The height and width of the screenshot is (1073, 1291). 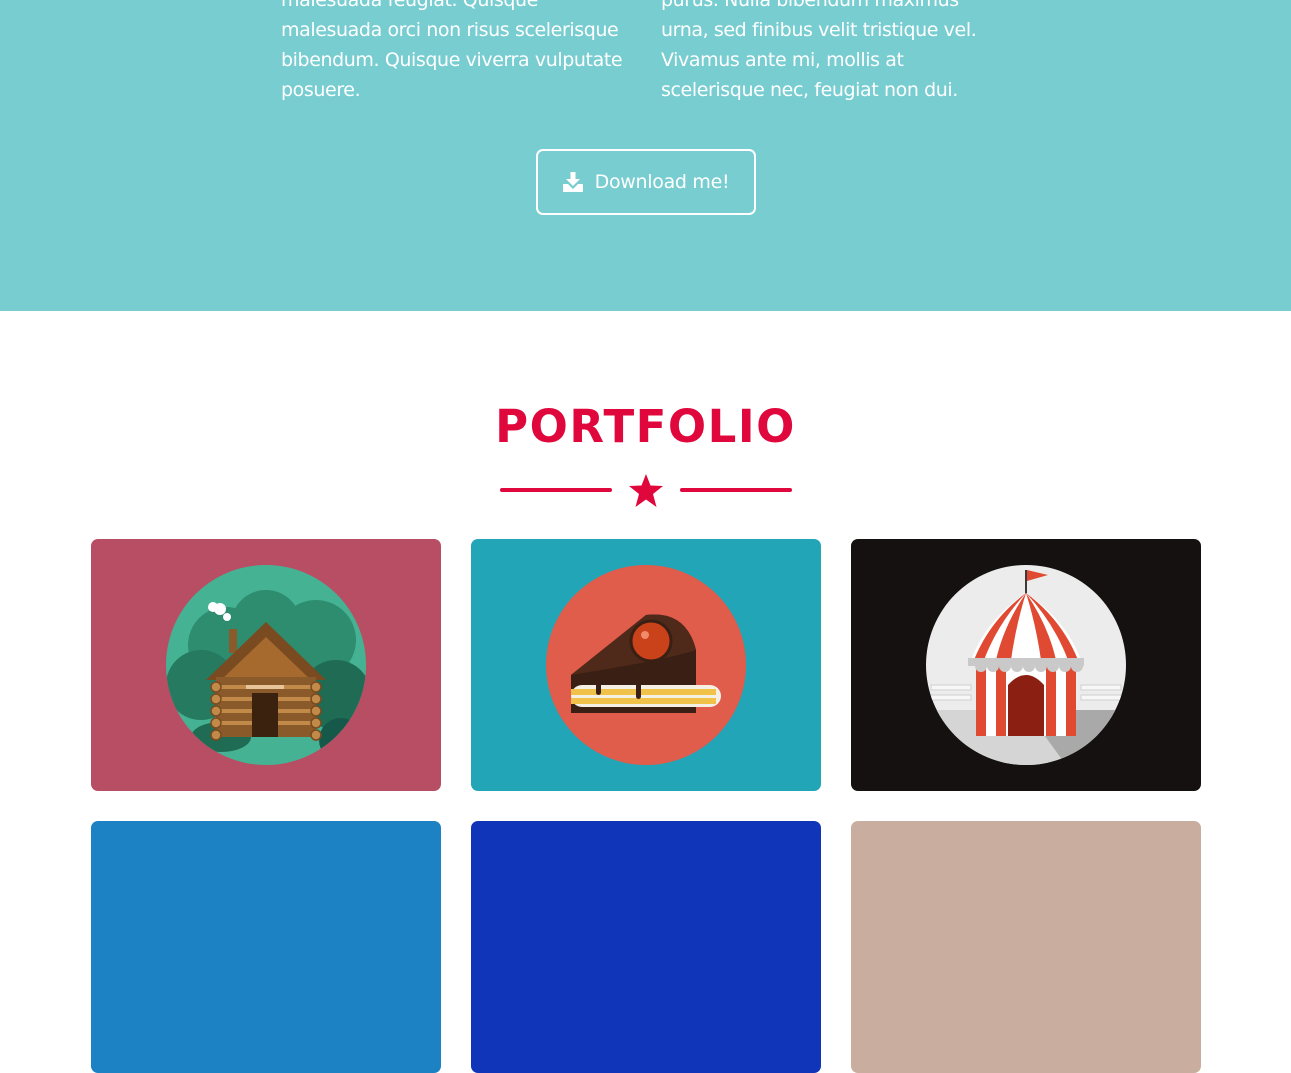 What do you see at coordinates (572, 182) in the screenshot?
I see `download-icon` at bounding box center [572, 182].